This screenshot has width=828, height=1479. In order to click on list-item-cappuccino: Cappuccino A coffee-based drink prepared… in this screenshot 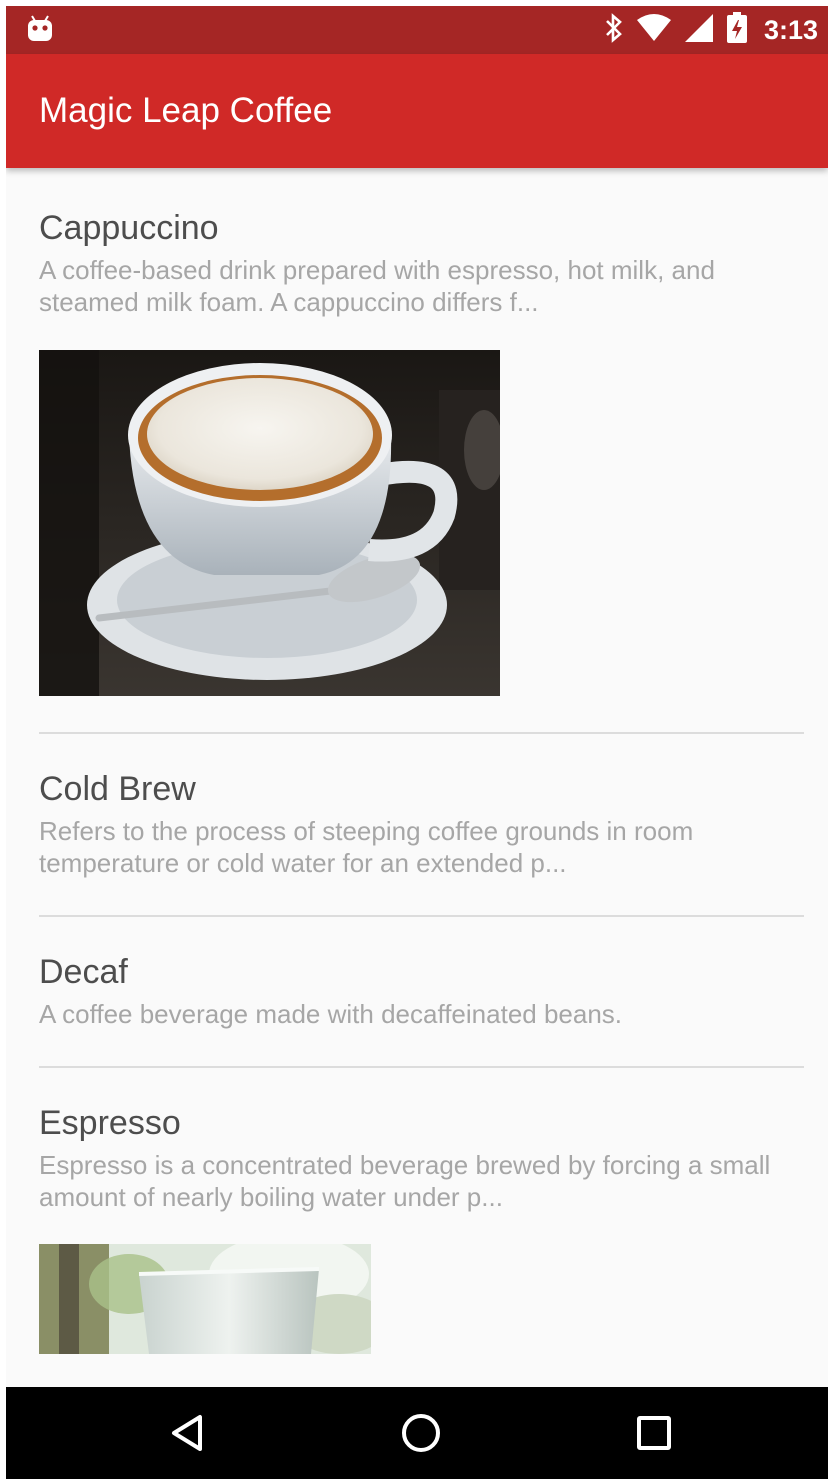, I will do `click(421, 263)`.